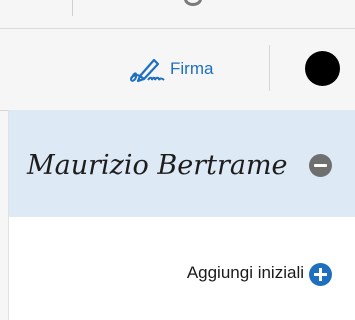  What do you see at coordinates (320, 165) in the screenshot?
I see `remove-signature-button` at bounding box center [320, 165].